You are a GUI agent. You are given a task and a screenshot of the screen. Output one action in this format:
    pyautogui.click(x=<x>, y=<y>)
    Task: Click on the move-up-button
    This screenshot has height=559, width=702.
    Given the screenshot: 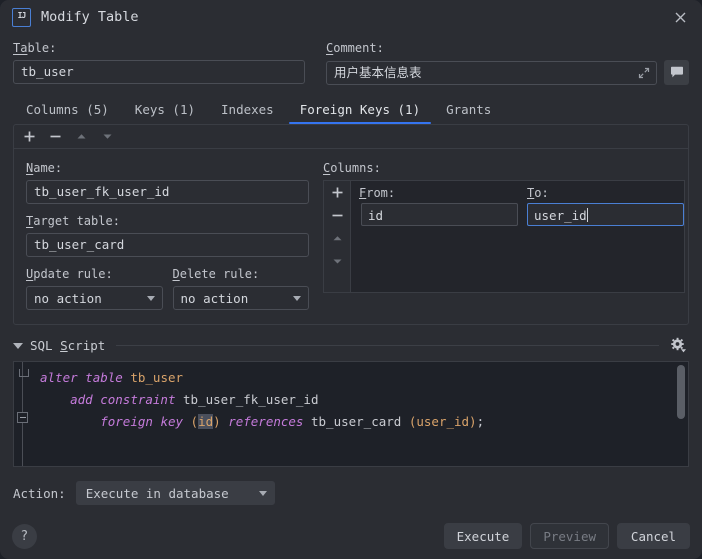 What is the action you would take?
    pyautogui.click(x=81, y=136)
    